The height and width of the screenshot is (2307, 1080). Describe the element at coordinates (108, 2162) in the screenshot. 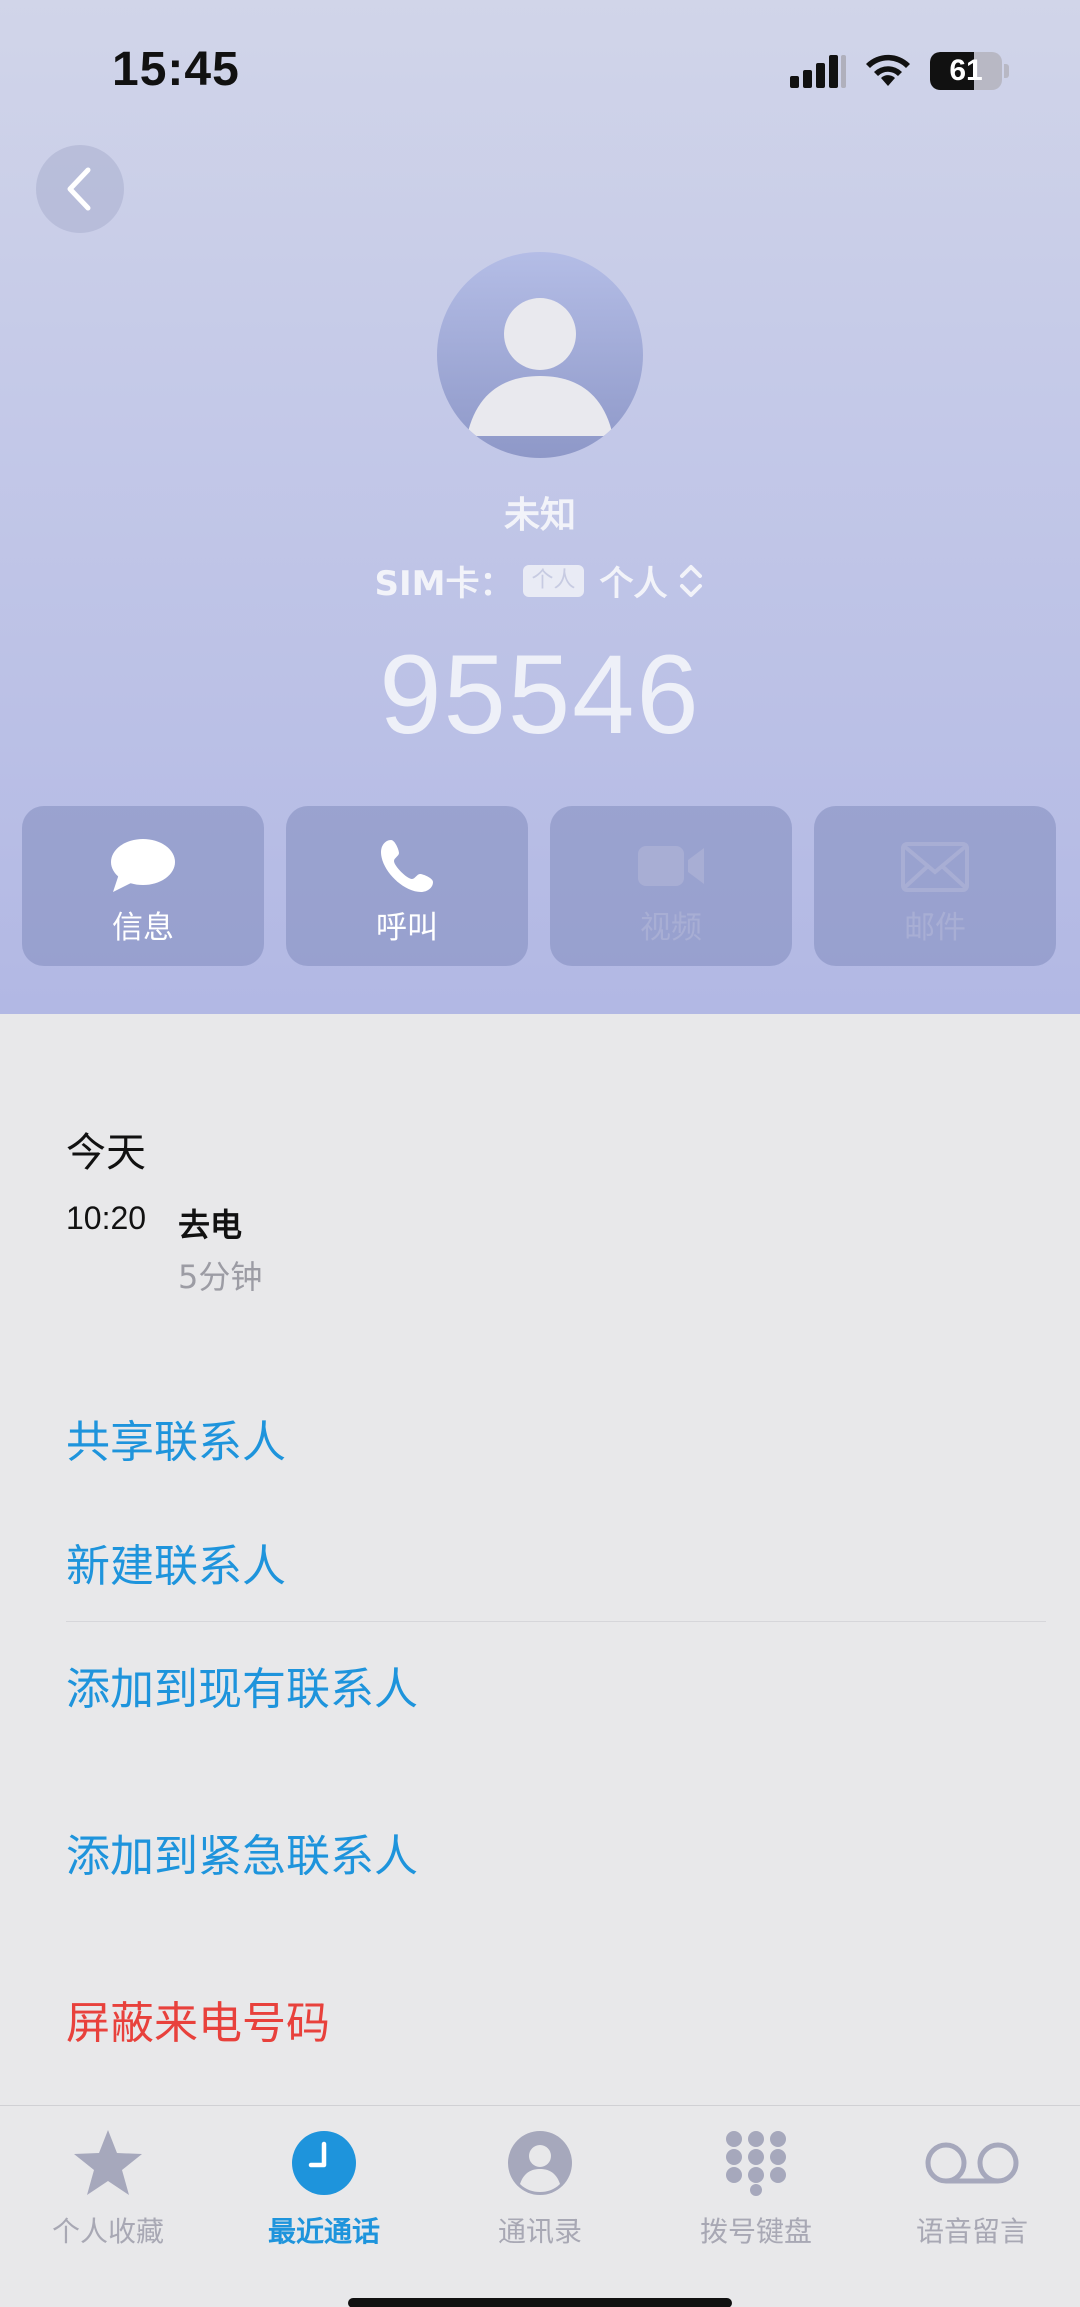

I see `star-icon` at that location.